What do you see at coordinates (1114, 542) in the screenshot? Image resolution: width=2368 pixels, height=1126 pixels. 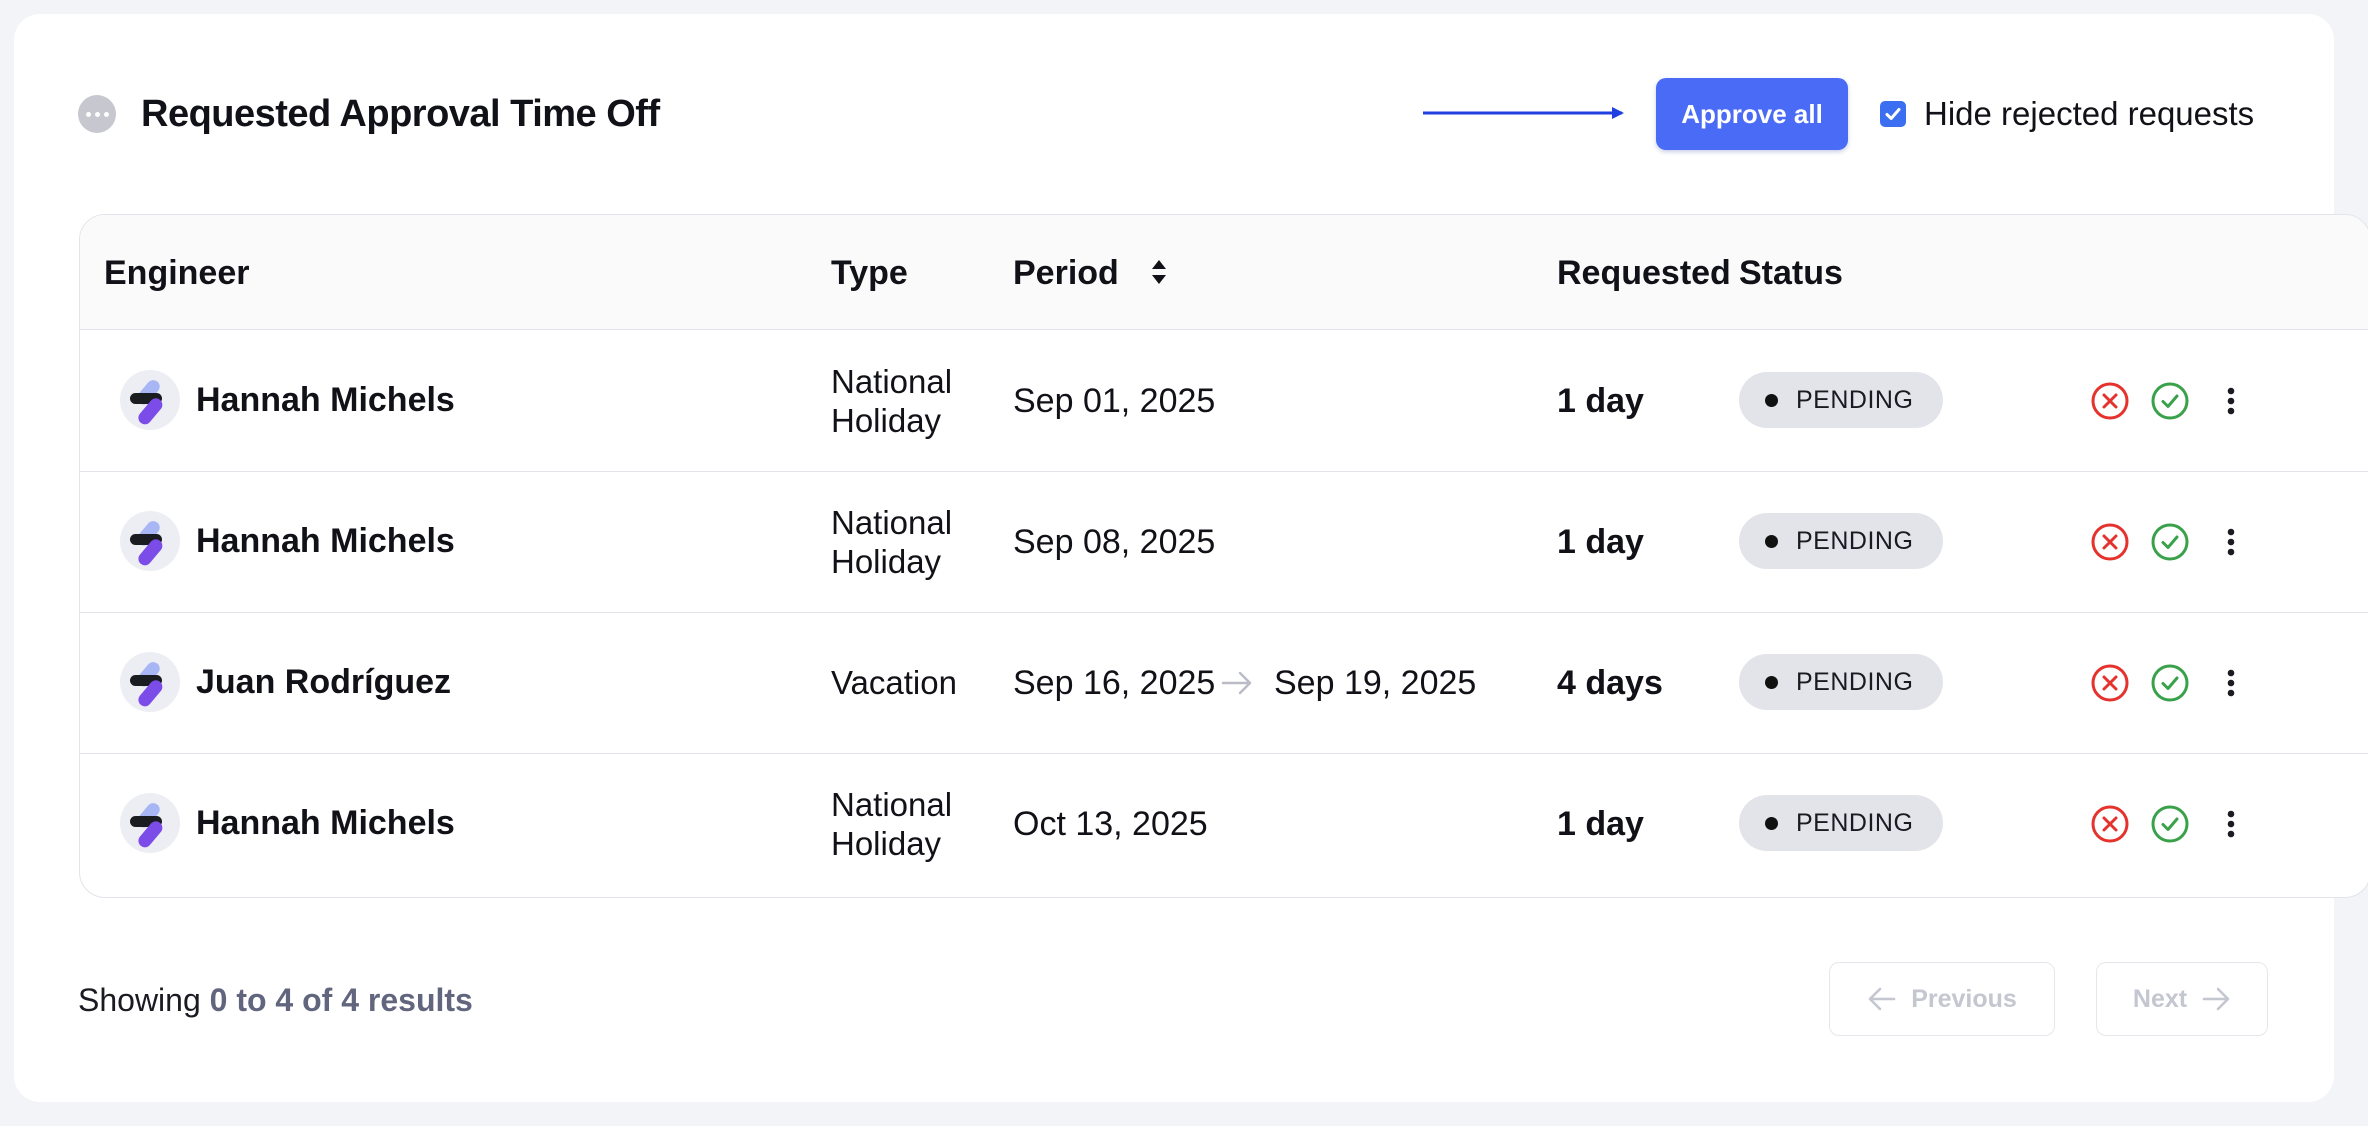 I see `period-start: Sep 08, 2025` at bounding box center [1114, 542].